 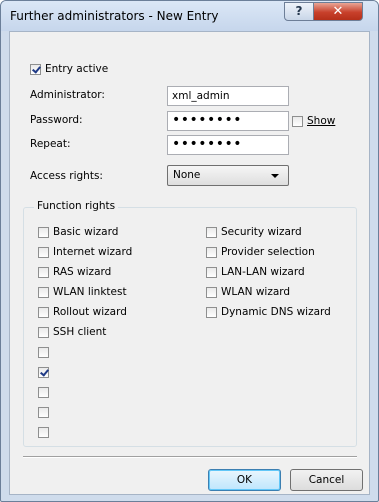 I want to click on repeat-label: Repeat:, so click(x=50, y=144).